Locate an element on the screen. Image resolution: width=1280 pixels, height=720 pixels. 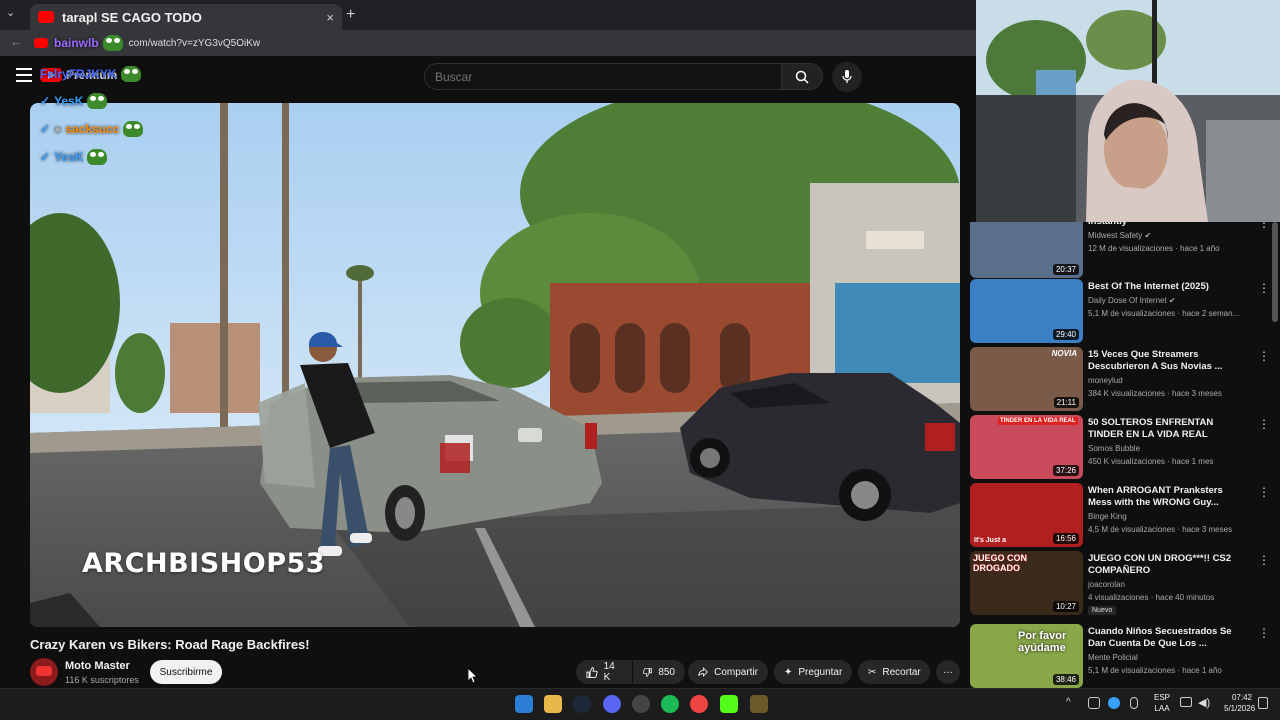
new-tab-button: + is located at coordinates (350, 15).